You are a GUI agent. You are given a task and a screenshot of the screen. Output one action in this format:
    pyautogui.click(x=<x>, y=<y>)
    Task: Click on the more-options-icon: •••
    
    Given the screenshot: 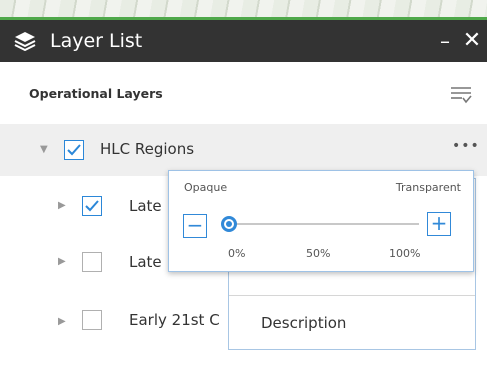 What is the action you would take?
    pyautogui.click(x=466, y=146)
    